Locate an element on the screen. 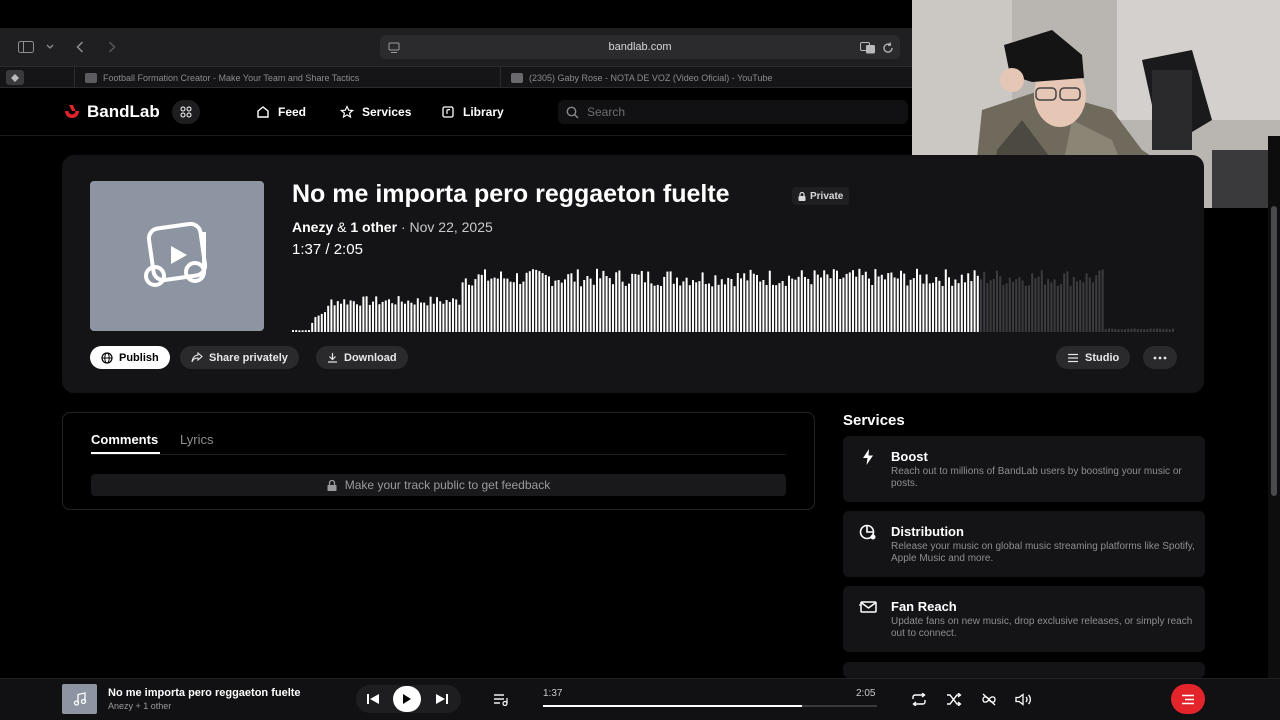 The height and width of the screenshot is (720, 1280). volume-icon is located at coordinates (1023, 699).